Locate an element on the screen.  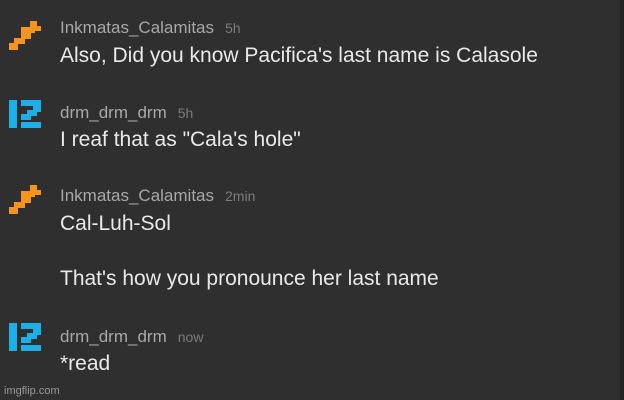
timestamp: 2min is located at coordinates (240, 196).